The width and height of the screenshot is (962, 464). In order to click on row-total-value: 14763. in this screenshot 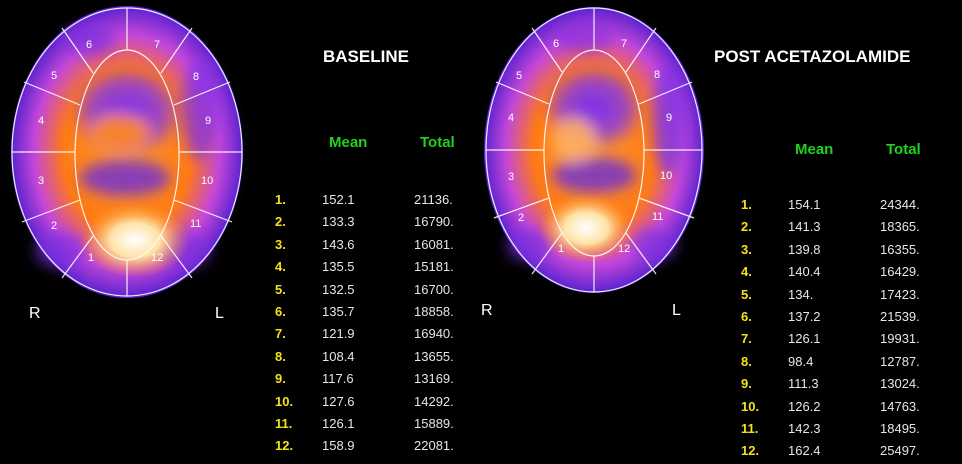, I will do `click(900, 406)`.